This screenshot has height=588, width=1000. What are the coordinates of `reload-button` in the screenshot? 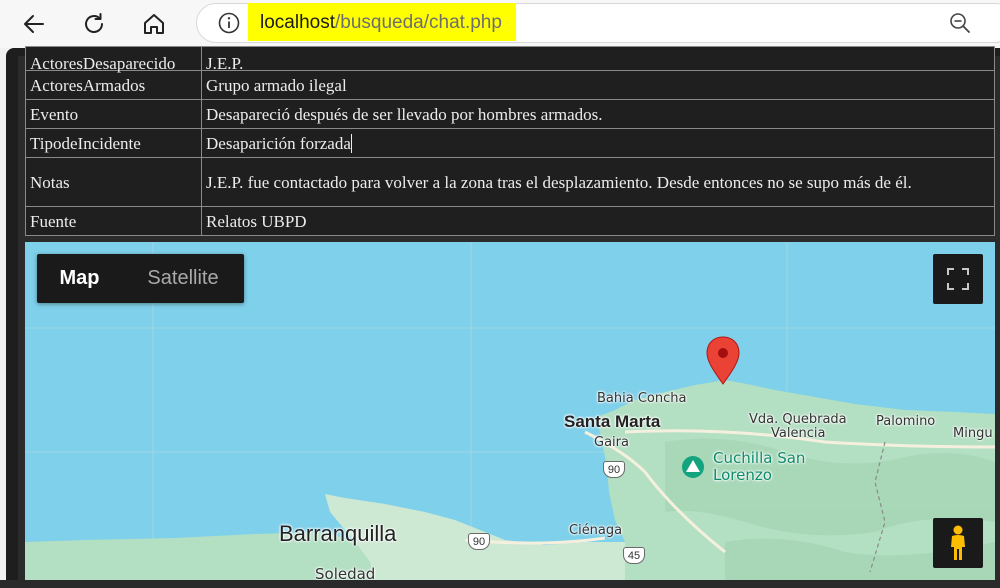 It's located at (94, 24).